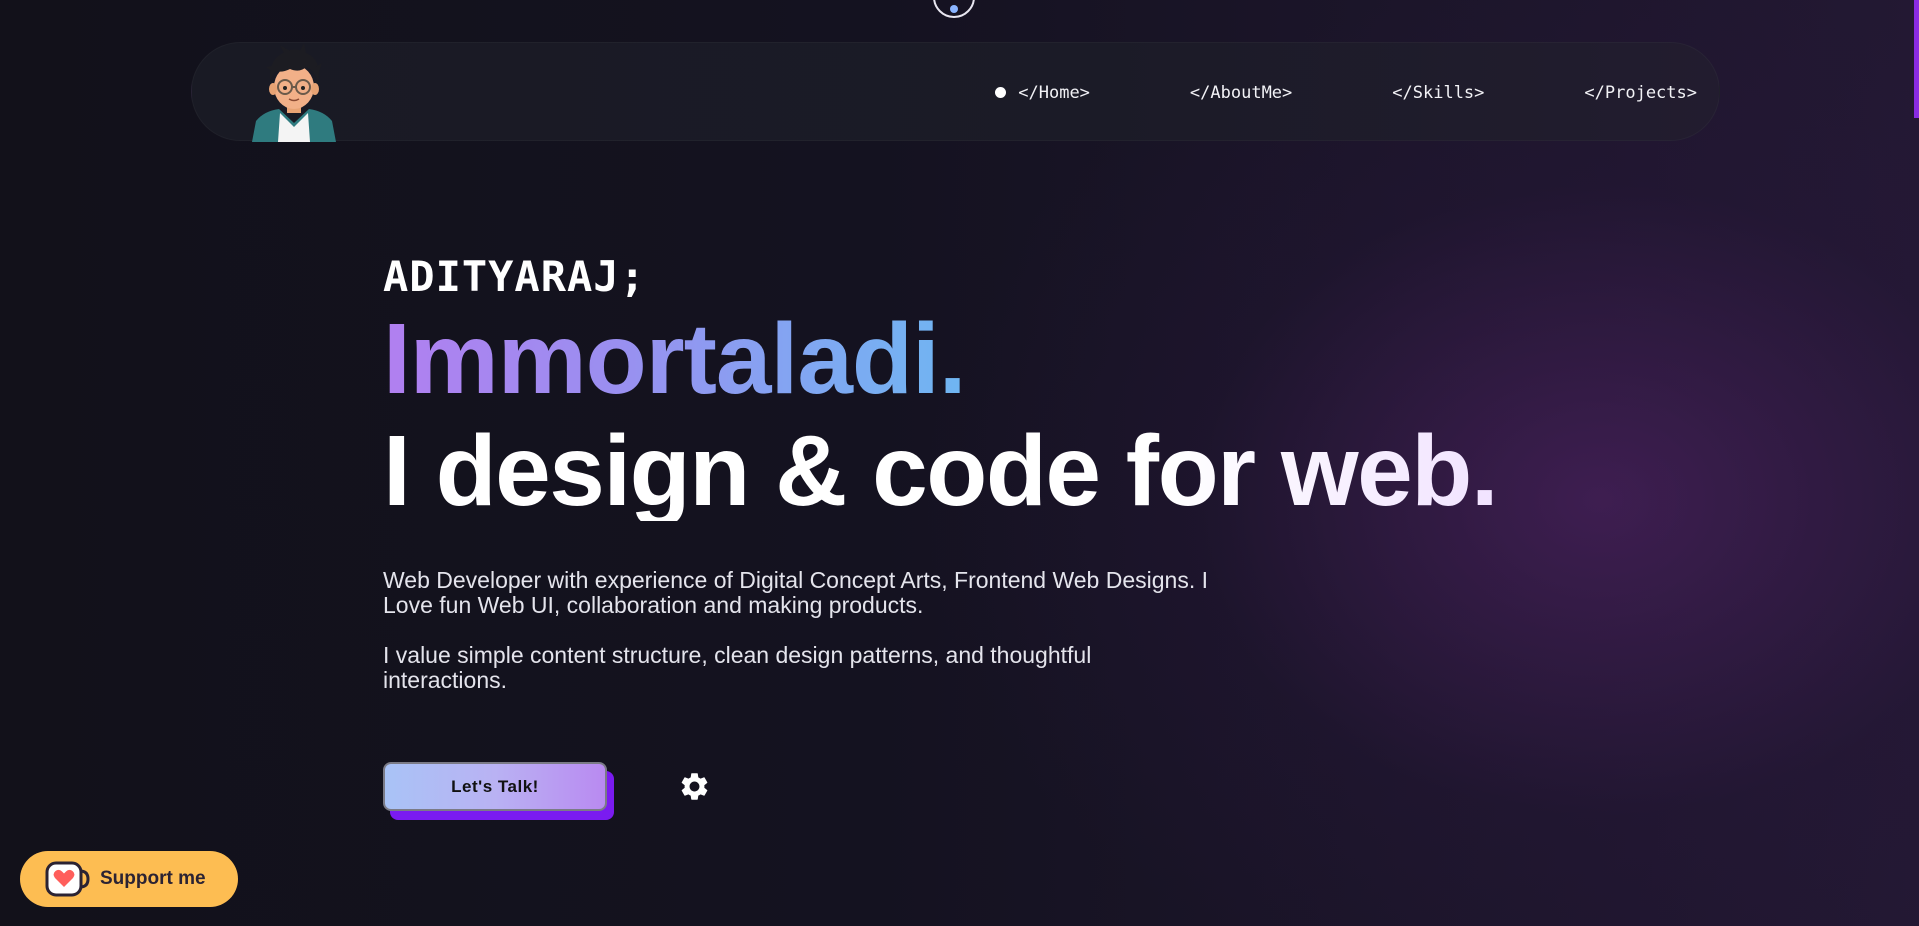 Image resolution: width=1919 pixels, height=926 pixels. Describe the element at coordinates (955, 92) in the screenshot. I see `navbar: </Home> </AboutMe> </Skills> </Projects>` at that location.